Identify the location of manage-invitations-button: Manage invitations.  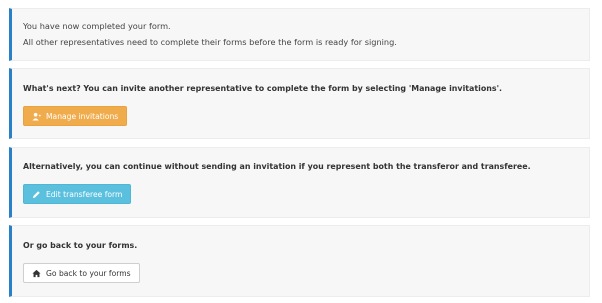
(75, 116).